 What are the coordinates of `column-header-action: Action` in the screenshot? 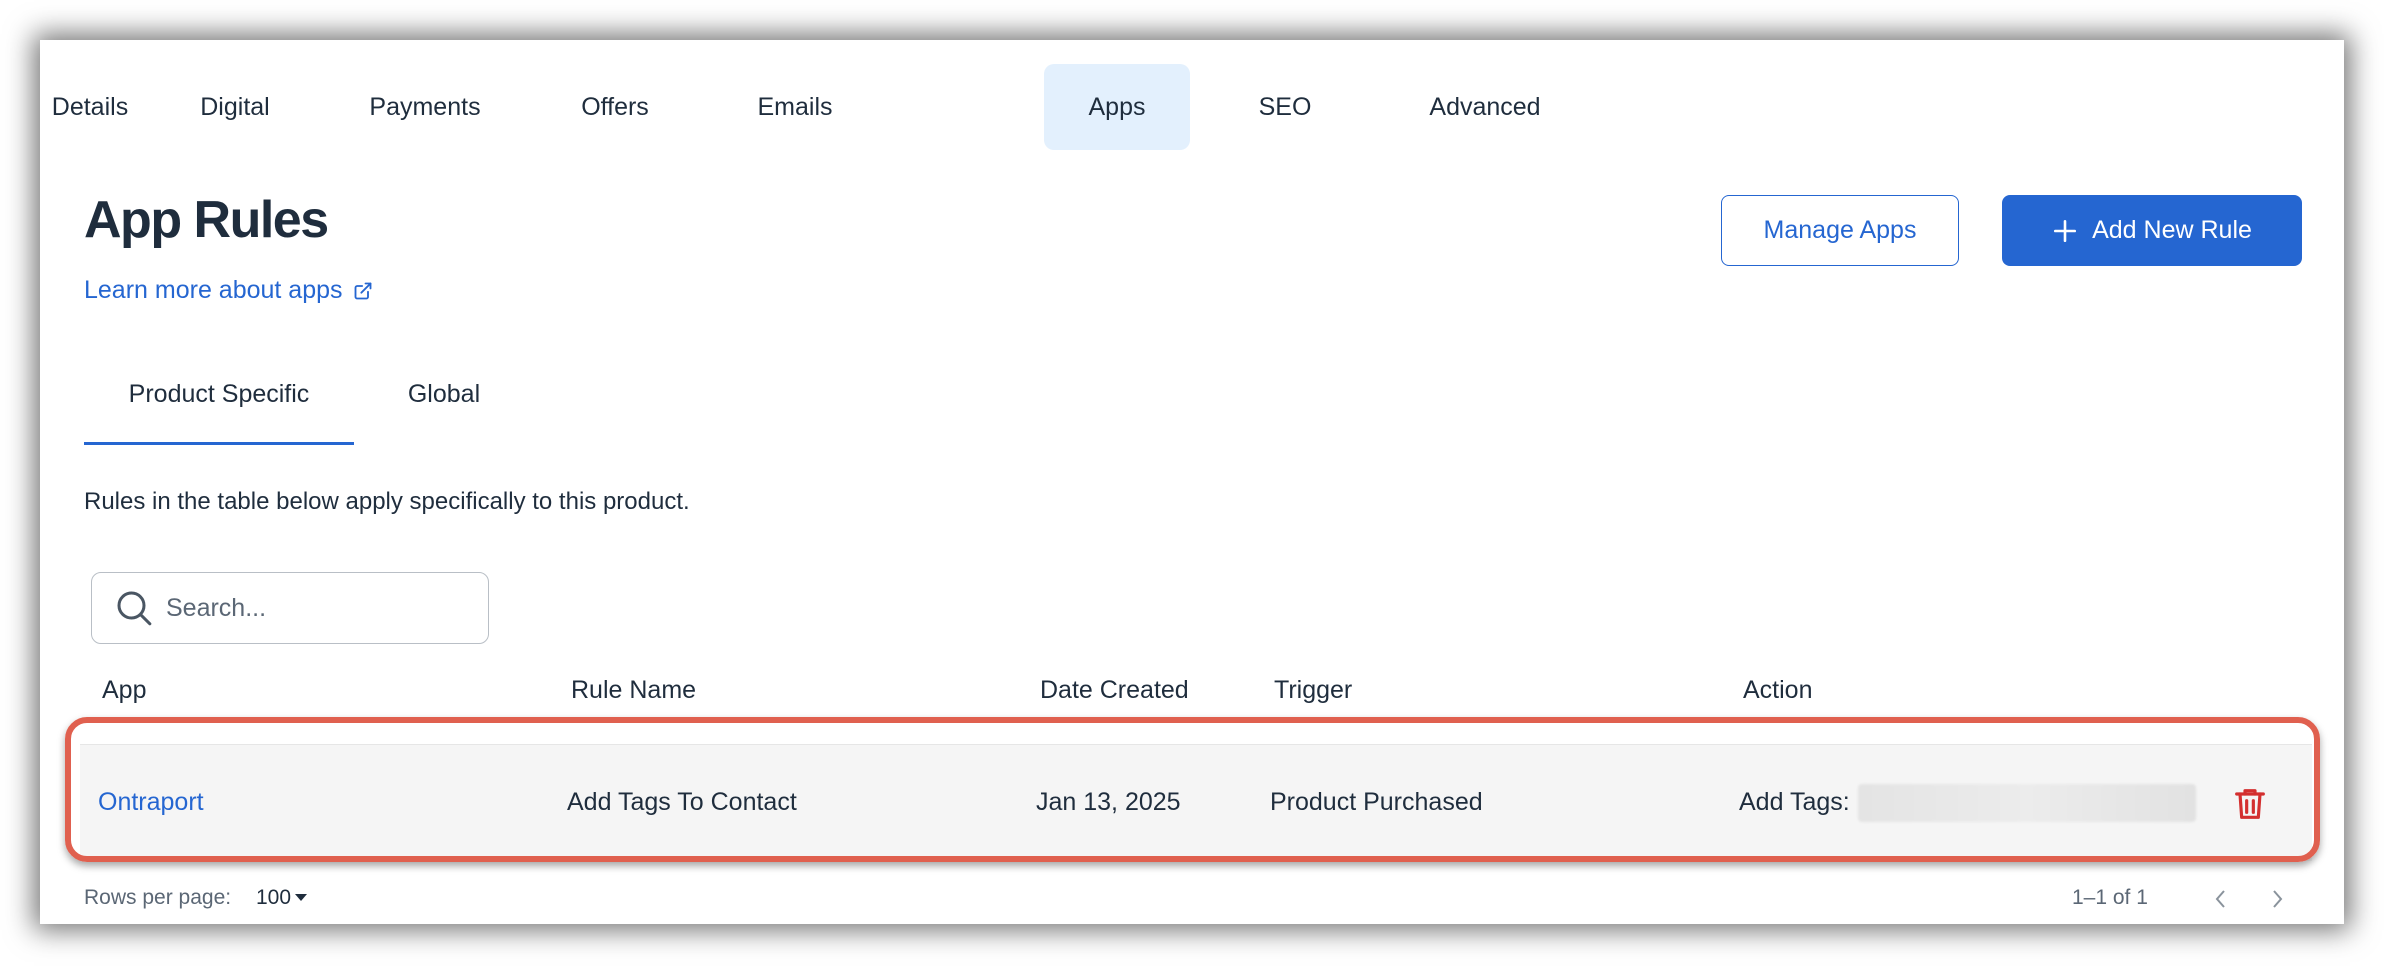 It's located at (1777, 690).